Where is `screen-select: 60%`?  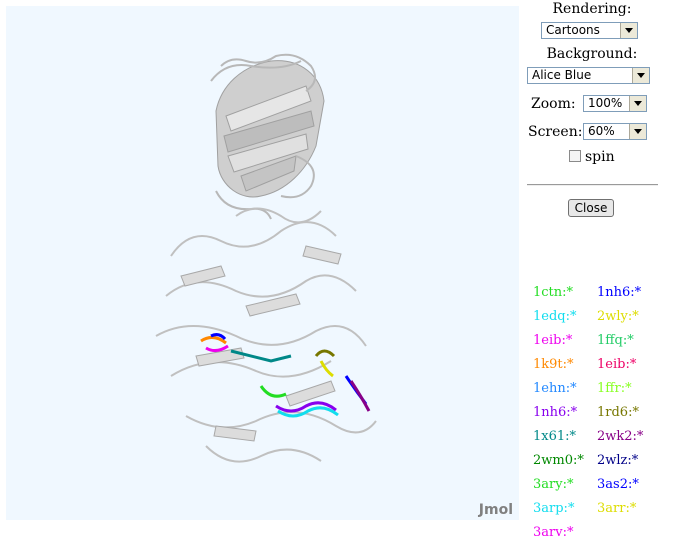 screen-select: 60% is located at coordinates (615, 131).